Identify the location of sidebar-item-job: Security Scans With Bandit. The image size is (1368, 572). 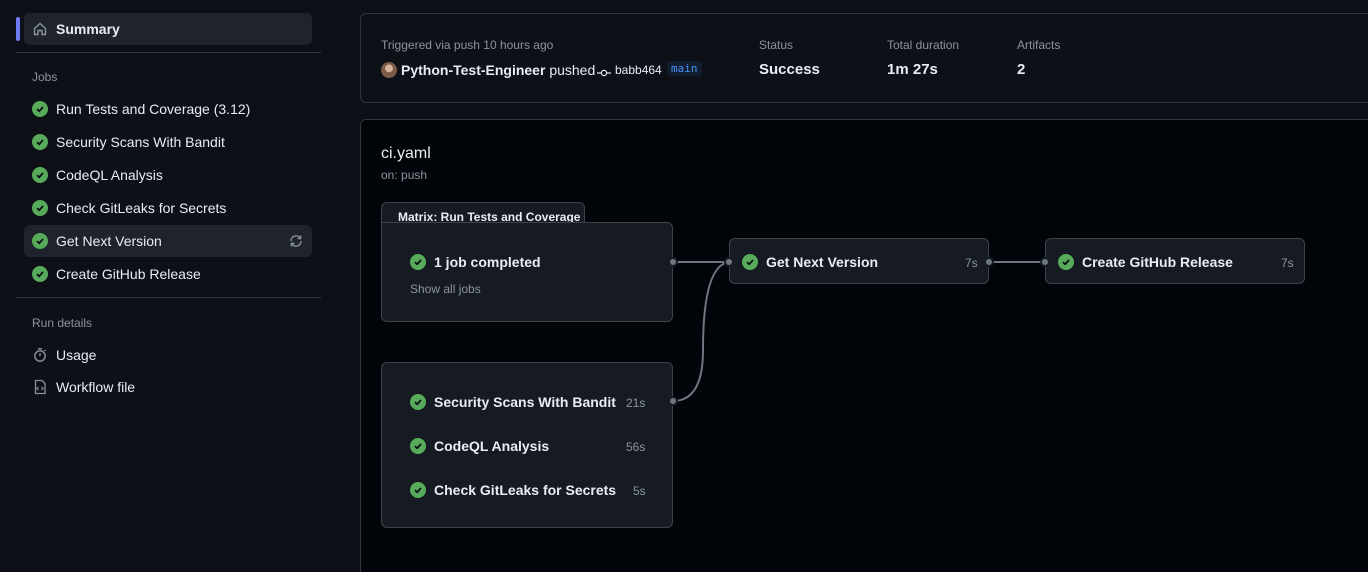
(168, 142).